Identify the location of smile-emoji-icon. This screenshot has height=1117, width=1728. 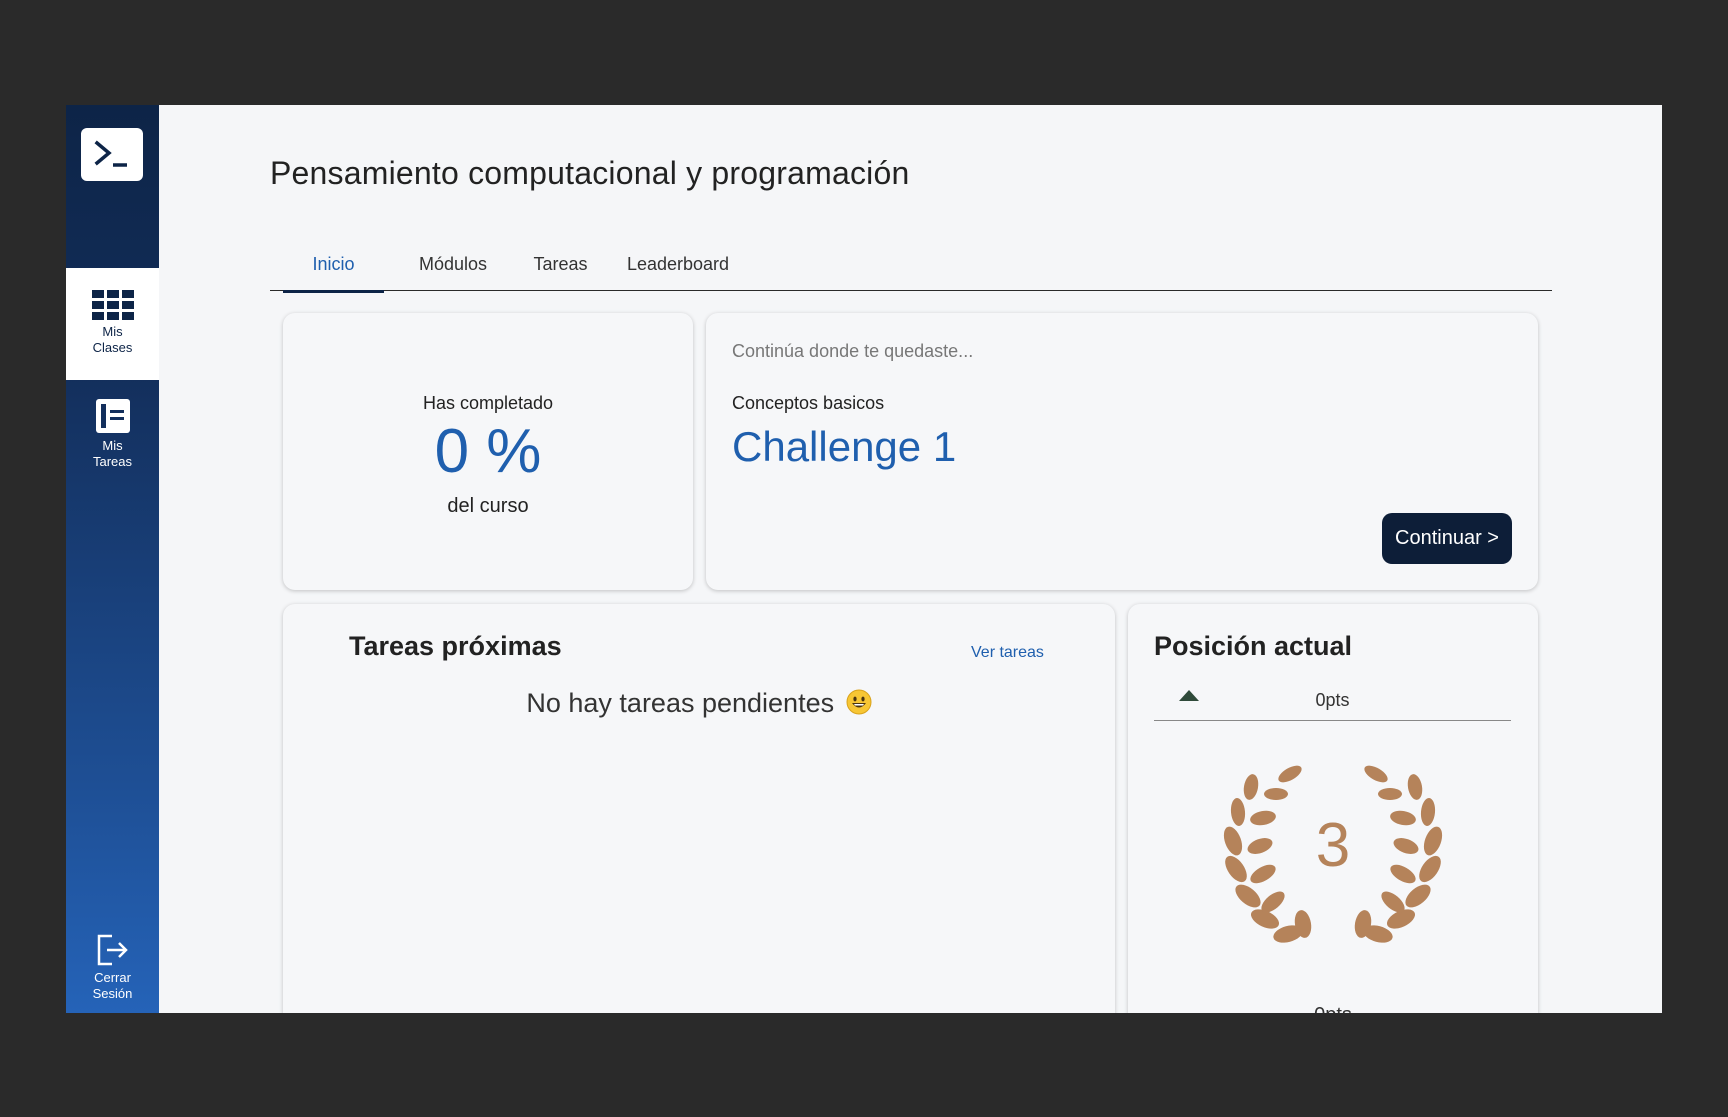
(859, 705).